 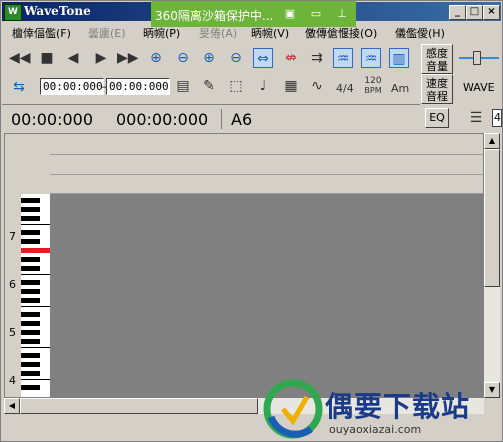 What do you see at coordinates (161, 33) in the screenshot?
I see `menu-display: 昞帵(P)` at bounding box center [161, 33].